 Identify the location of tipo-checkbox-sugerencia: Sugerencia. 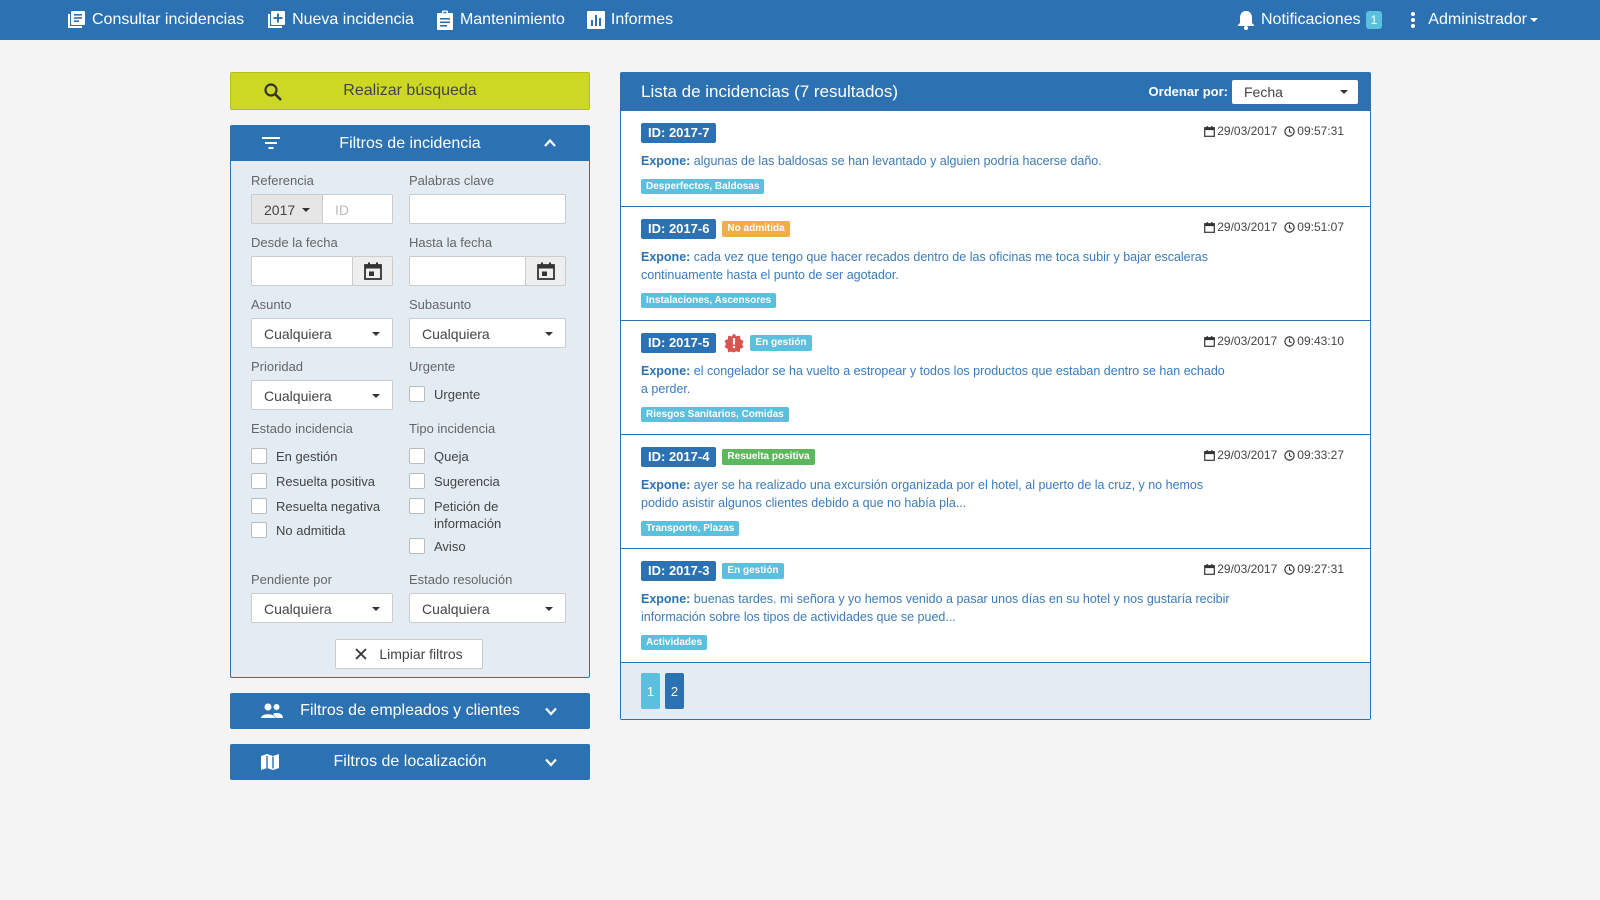
(454, 481).